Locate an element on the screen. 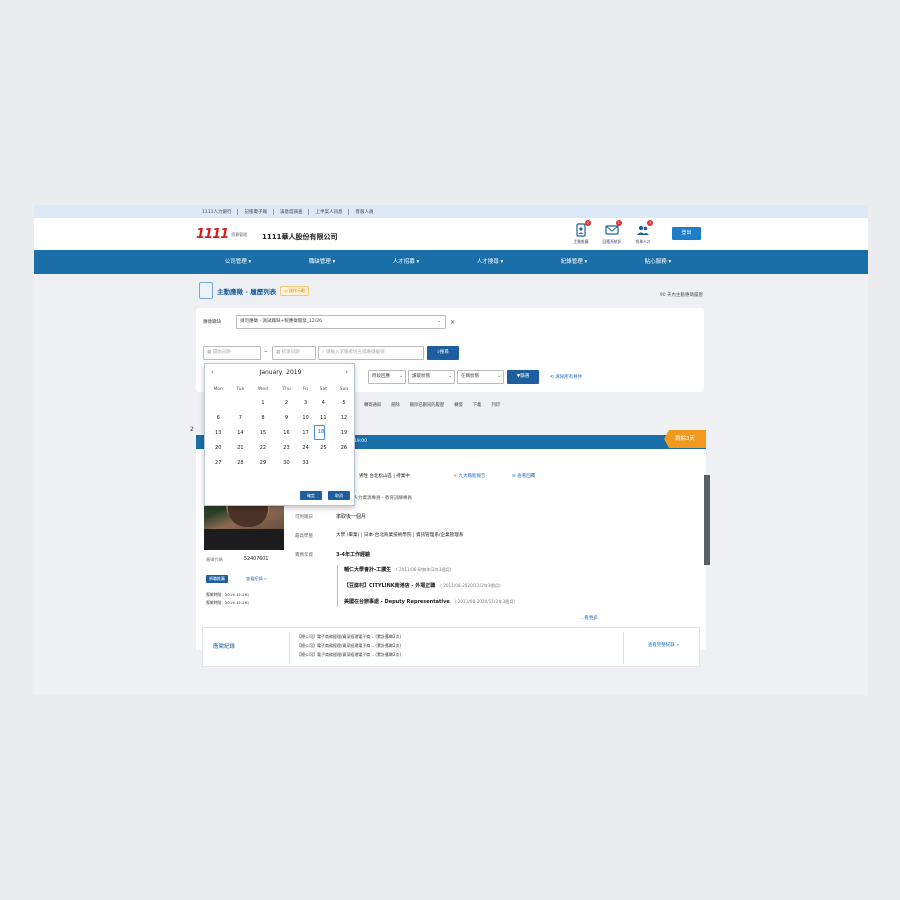 The image size is (900, 900). calendar-day: 25 is located at coordinates (323, 447).